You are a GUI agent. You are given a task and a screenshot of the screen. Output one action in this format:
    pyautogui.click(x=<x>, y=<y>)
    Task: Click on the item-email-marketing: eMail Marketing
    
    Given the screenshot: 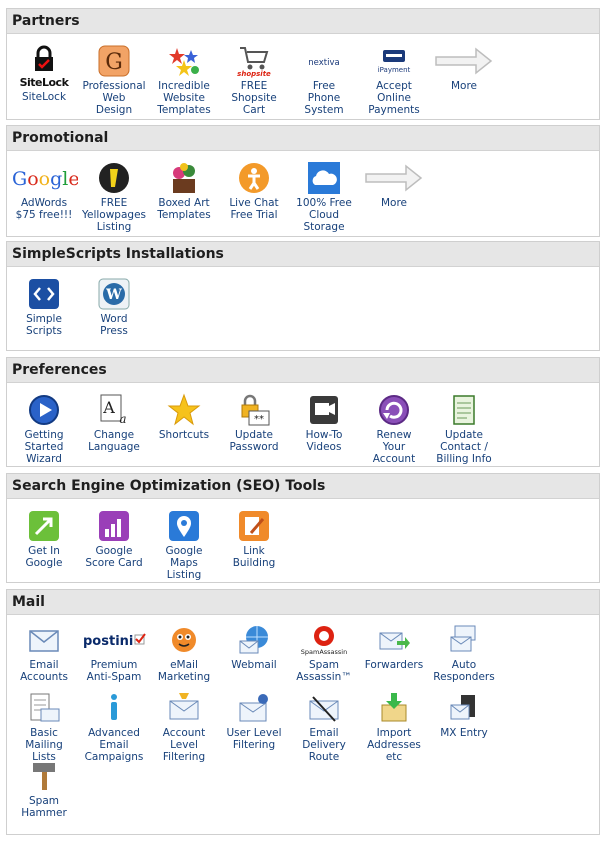 What is the action you would take?
    pyautogui.click(x=184, y=653)
    